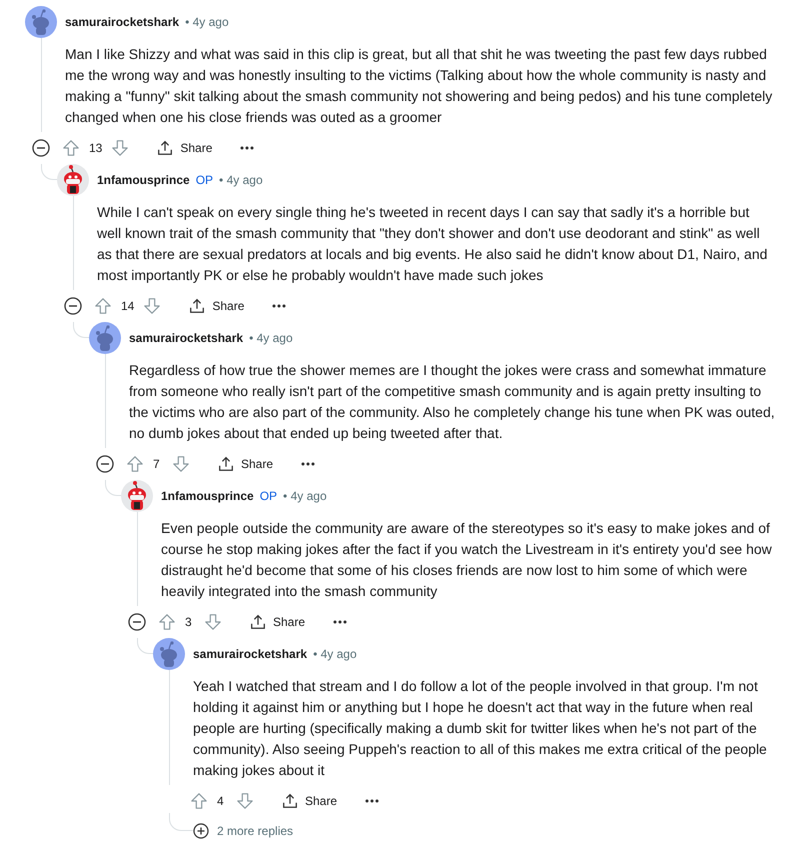  I want to click on thread-line, so click(181, 822).